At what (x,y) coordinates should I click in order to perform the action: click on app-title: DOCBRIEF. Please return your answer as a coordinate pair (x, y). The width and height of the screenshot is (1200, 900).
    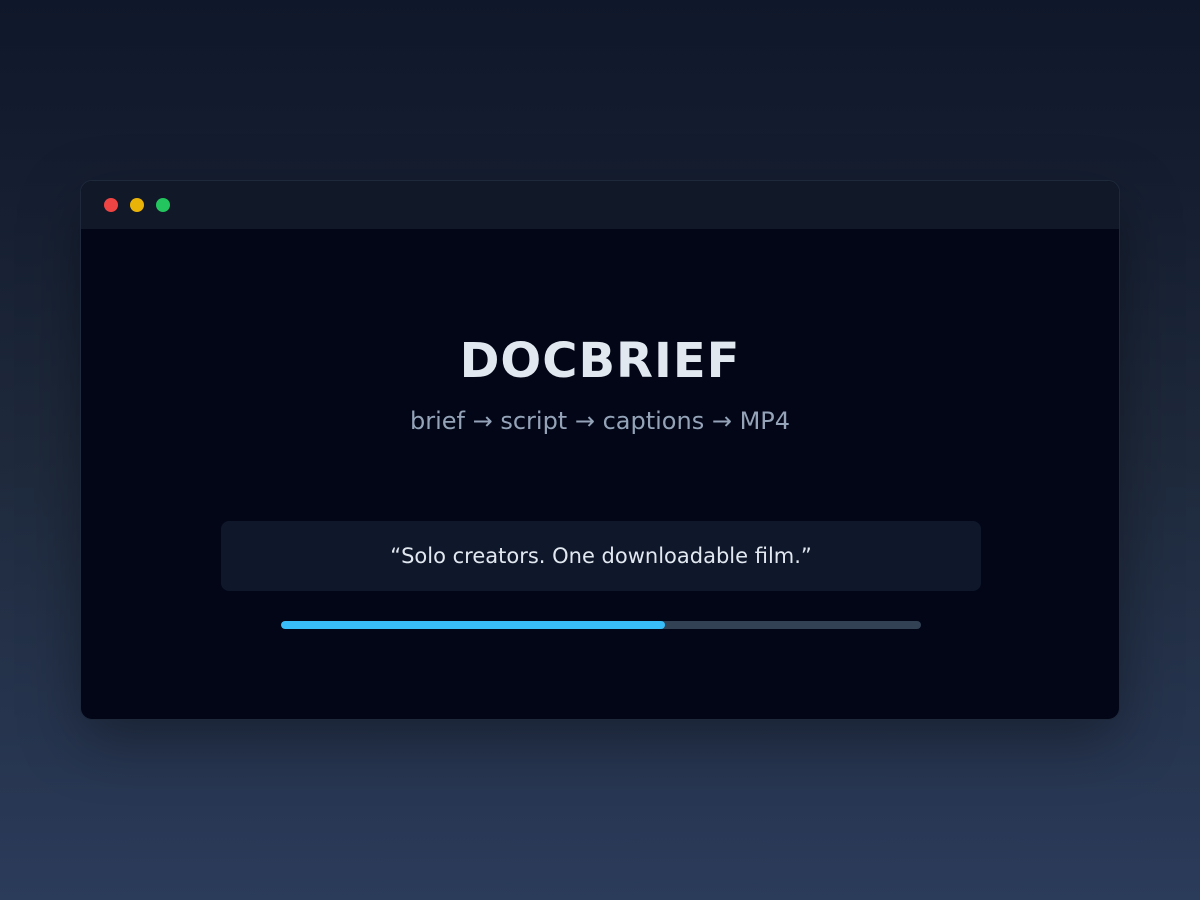
    Looking at the image, I should click on (600, 361).